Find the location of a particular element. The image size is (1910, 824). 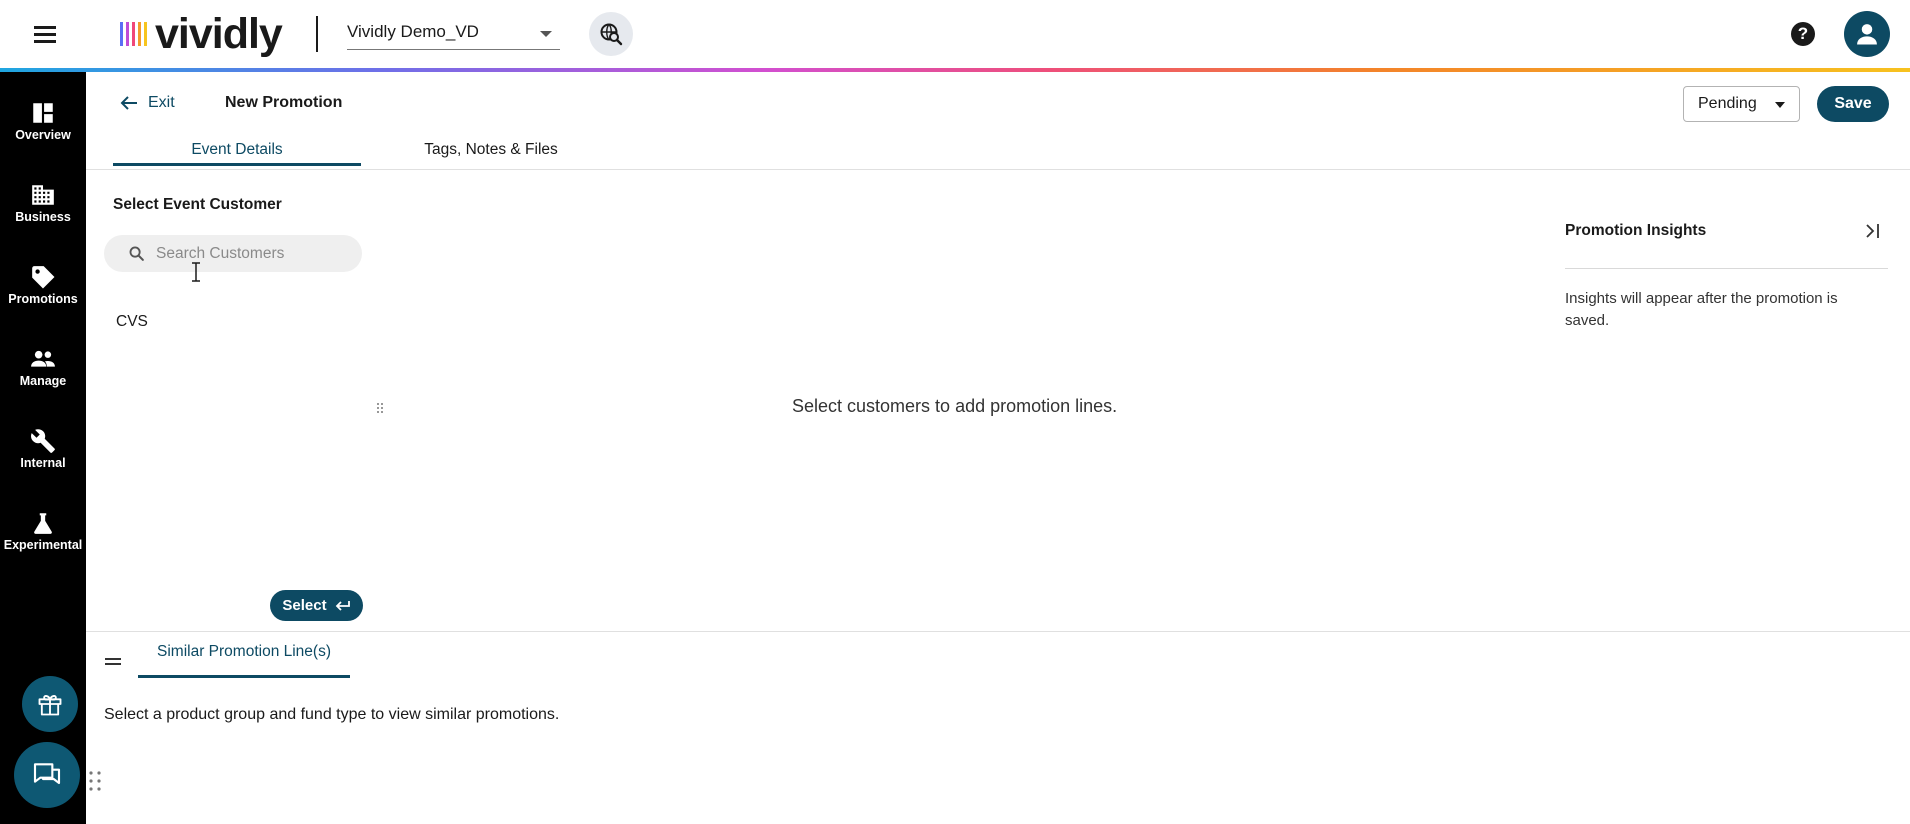

status-select-value: Pending is located at coordinates (1727, 103).